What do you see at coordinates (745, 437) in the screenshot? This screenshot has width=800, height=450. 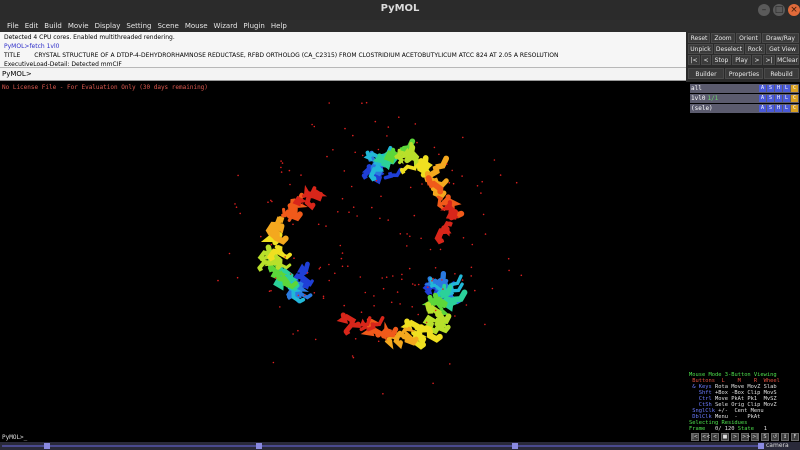 I see `playback-button: >>` at bounding box center [745, 437].